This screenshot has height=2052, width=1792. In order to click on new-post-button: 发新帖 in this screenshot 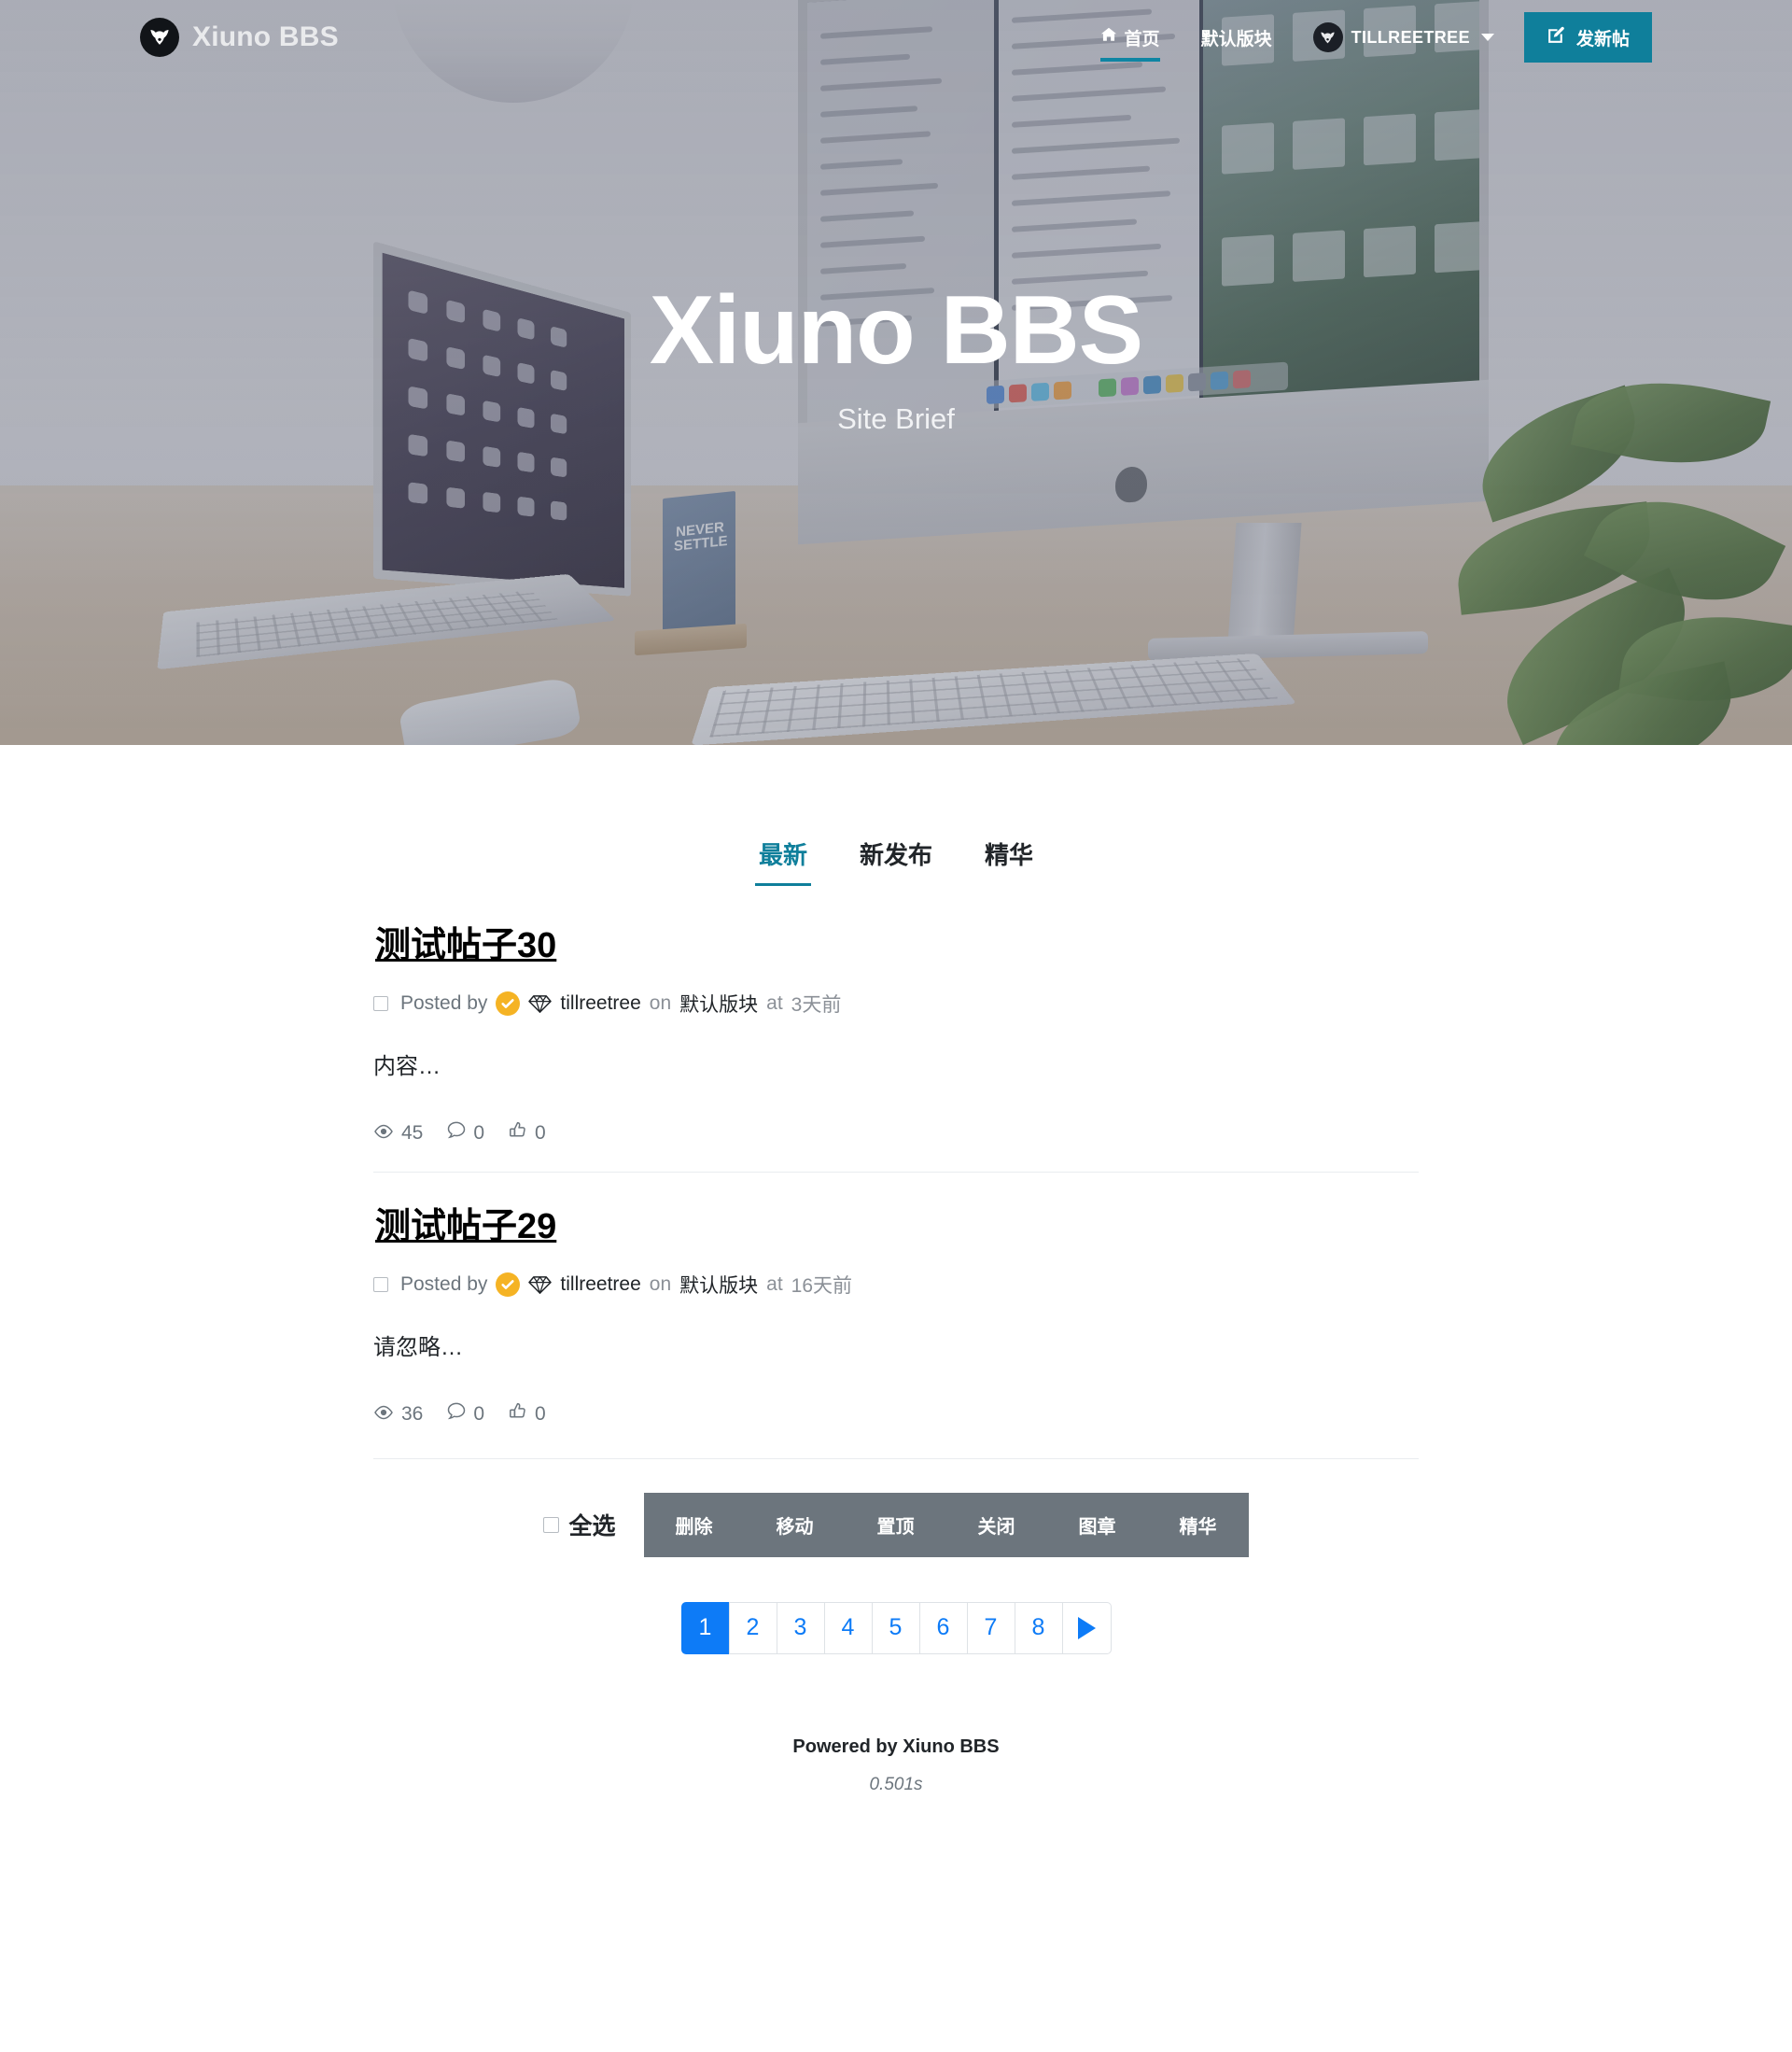, I will do `click(1587, 37)`.